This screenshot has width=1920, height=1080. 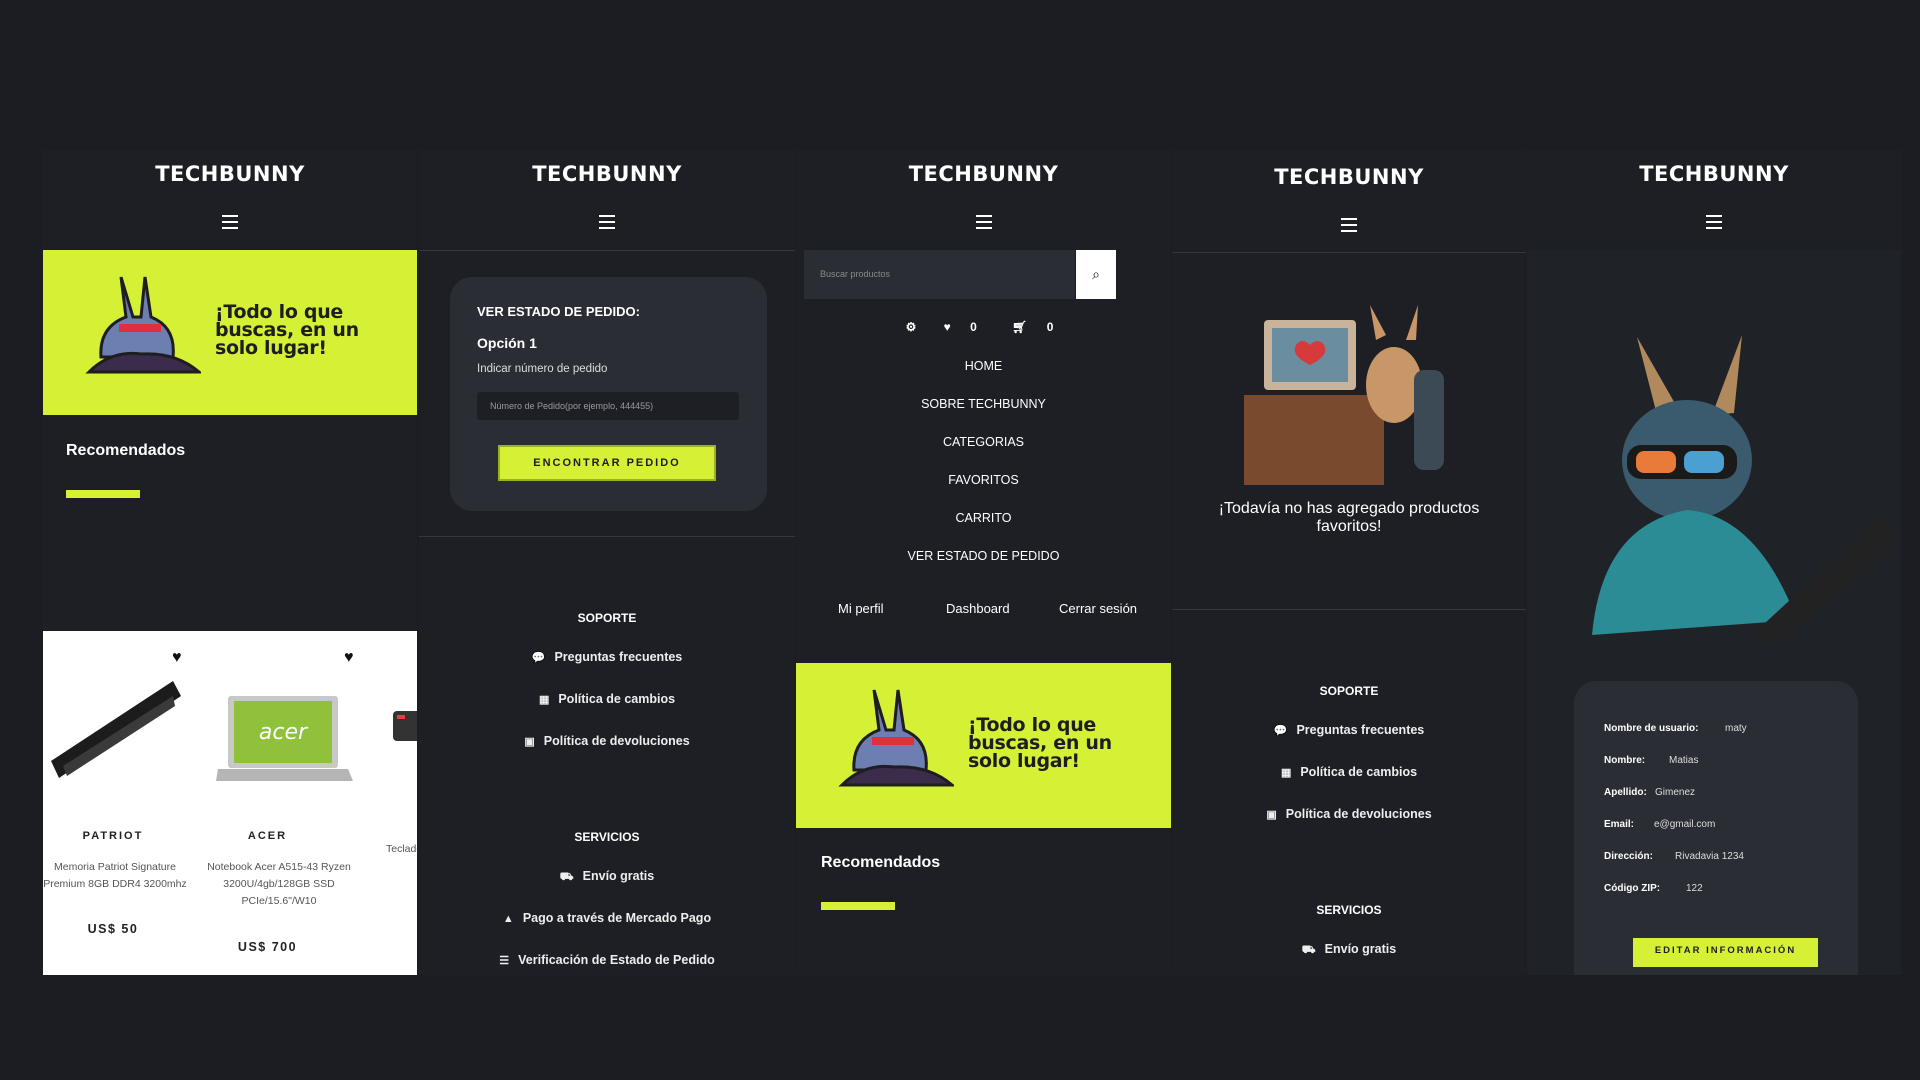 What do you see at coordinates (1725, 952) in the screenshot?
I see `edit-info-button: EDITAR INFORMACIÓN` at bounding box center [1725, 952].